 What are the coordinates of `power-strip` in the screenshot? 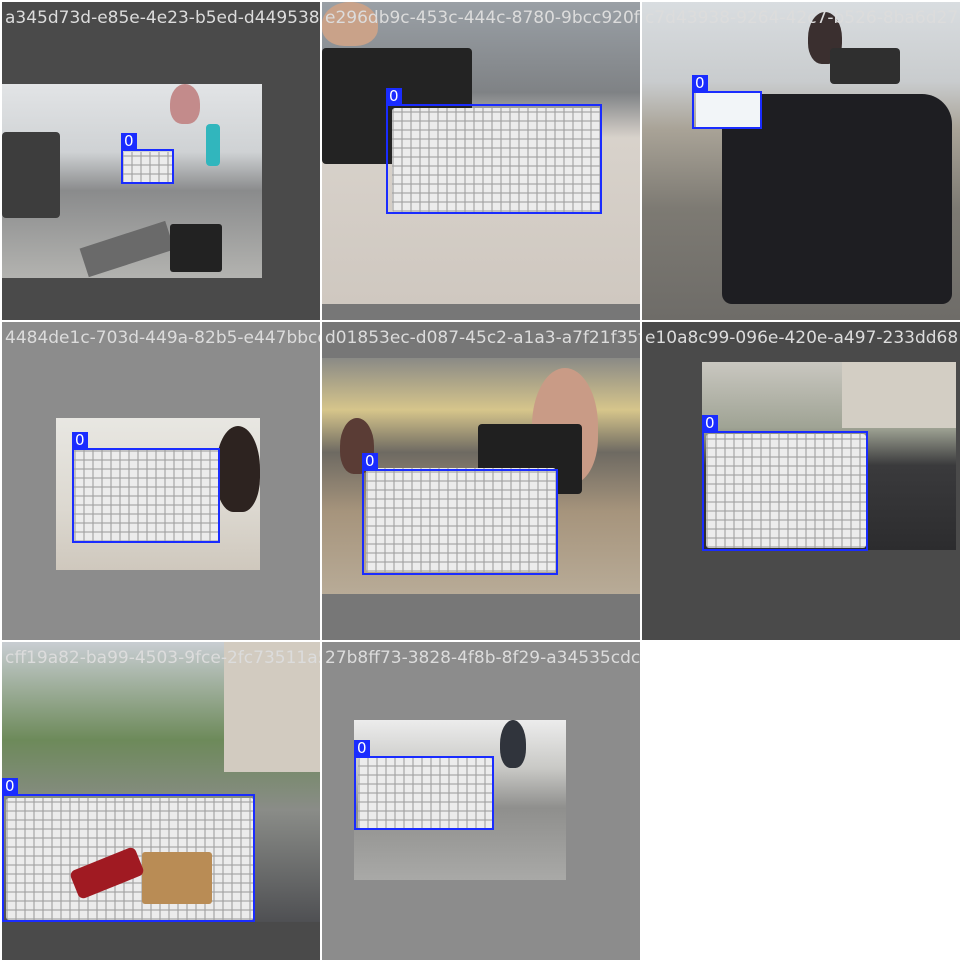 It's located at (127, 249).